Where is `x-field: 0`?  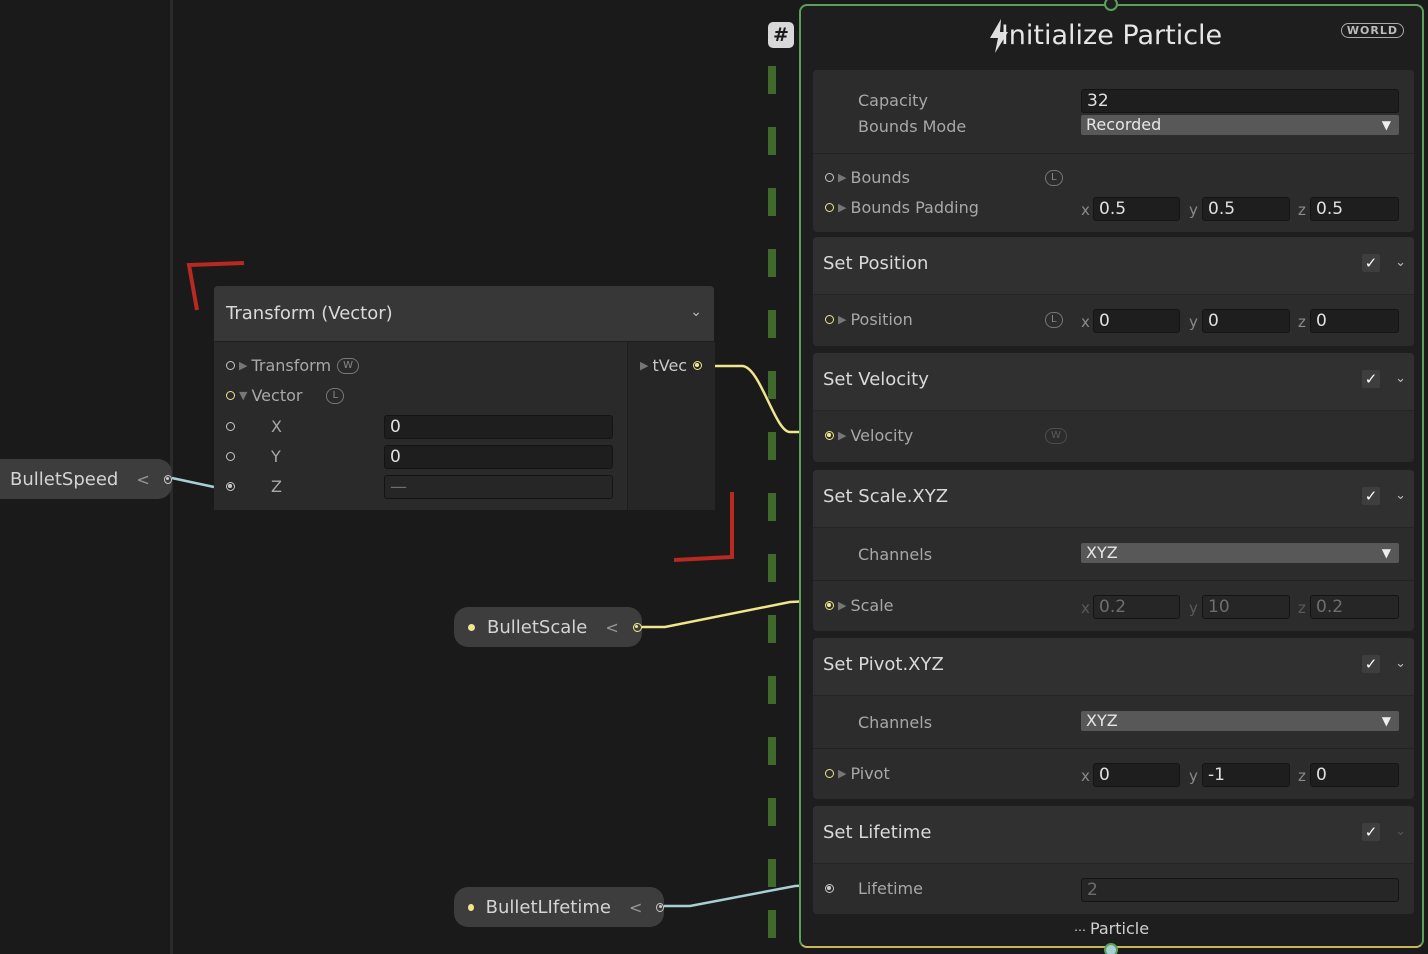 x-field: 0 is located at coordinates (498, 427).